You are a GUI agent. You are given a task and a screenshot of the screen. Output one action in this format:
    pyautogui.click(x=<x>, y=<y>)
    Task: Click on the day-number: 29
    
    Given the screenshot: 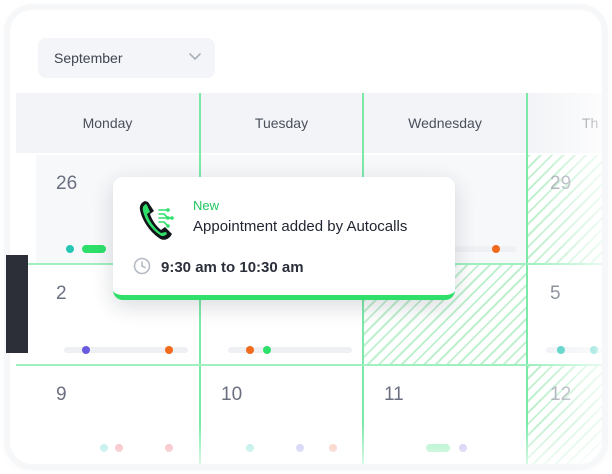 What is the action you would take?
    pyautogui.click(x=561, y=183)
    